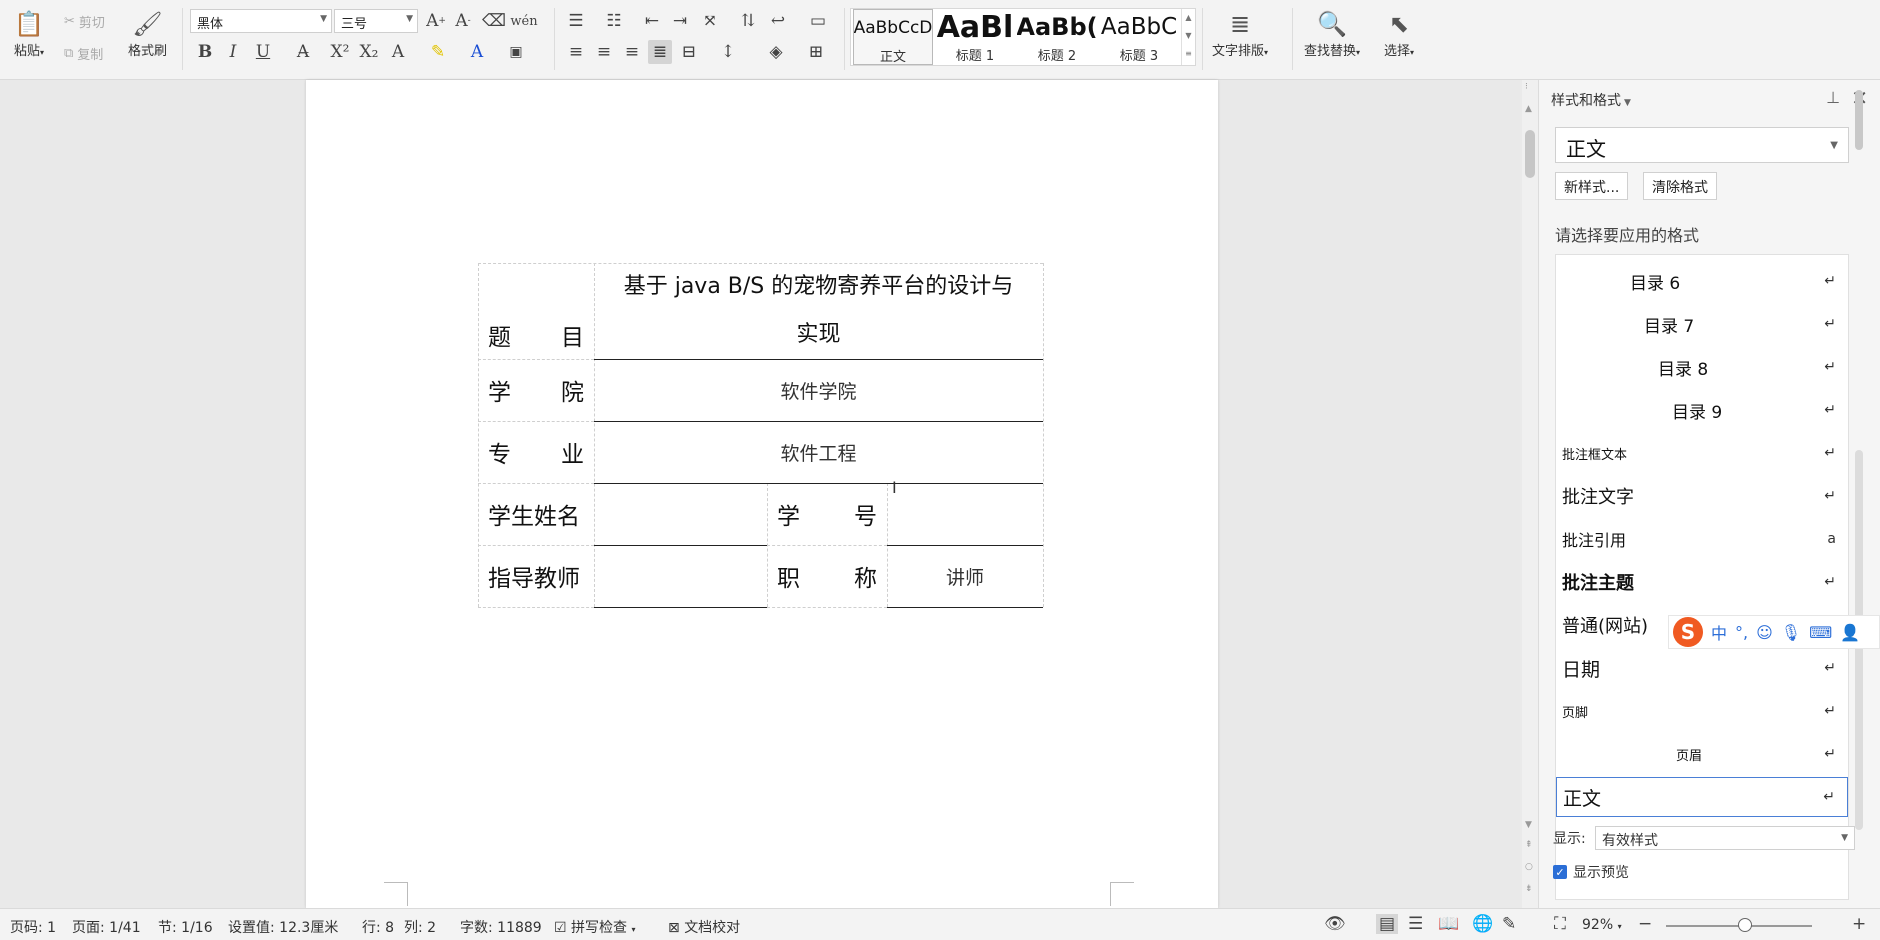 This screenshot has width=1880, height=940. Describe the element at coordinates (1859, 495) in the screenshot. I see `pane-scrollbar` at that location.